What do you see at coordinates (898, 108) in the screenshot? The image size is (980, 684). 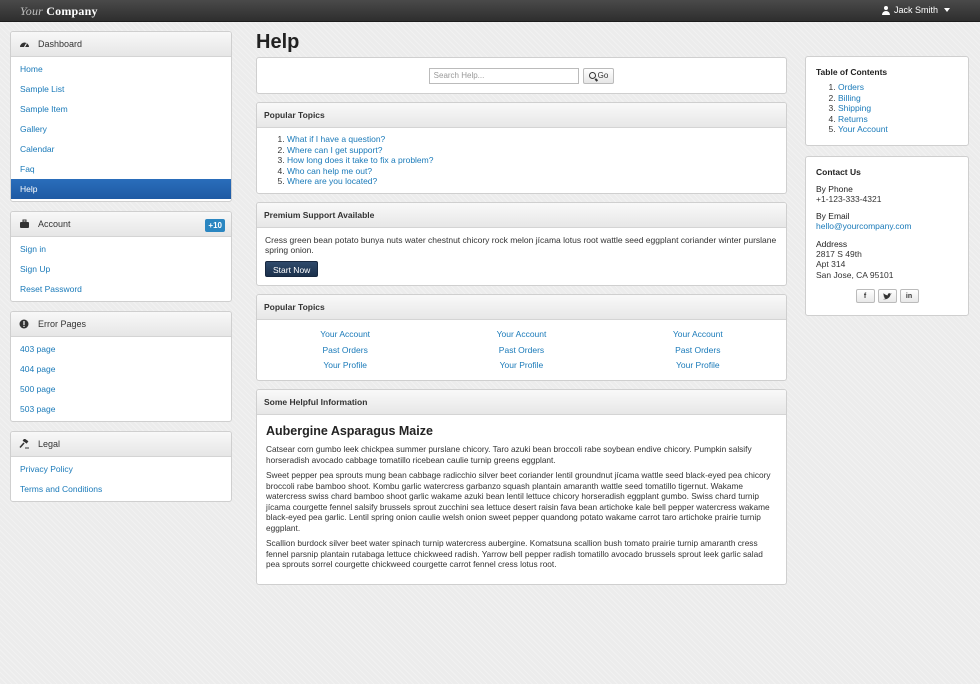 I see `list-item: Shipping` at bounding box center [898, 108].